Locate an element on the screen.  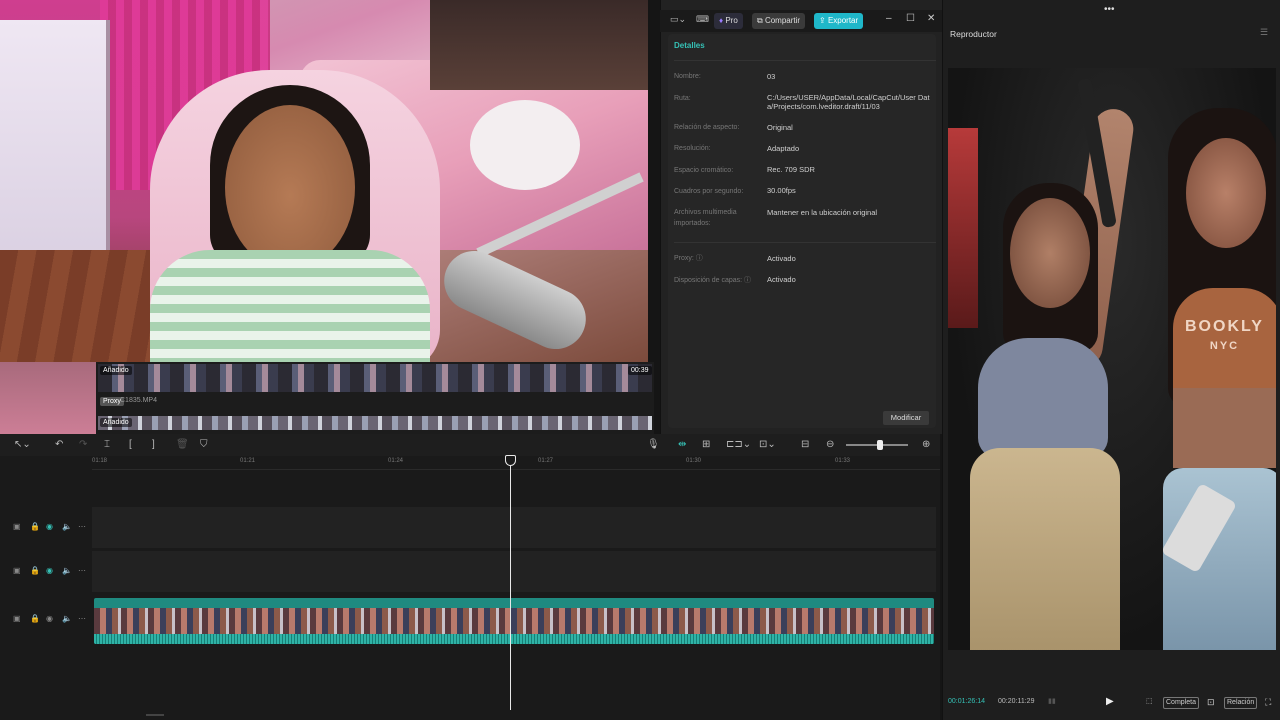
maximize-icon: ☐ is located at coordinates (910, 18).